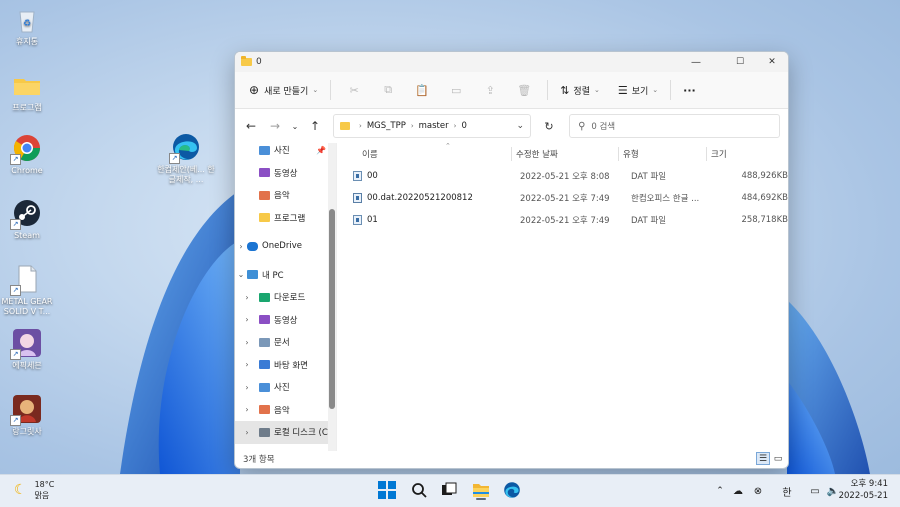  What do you see at coordinates (565, 154) in the screenshot?
I see `column-header-date: 수정한 날짜` at bounding box center [565, 154].